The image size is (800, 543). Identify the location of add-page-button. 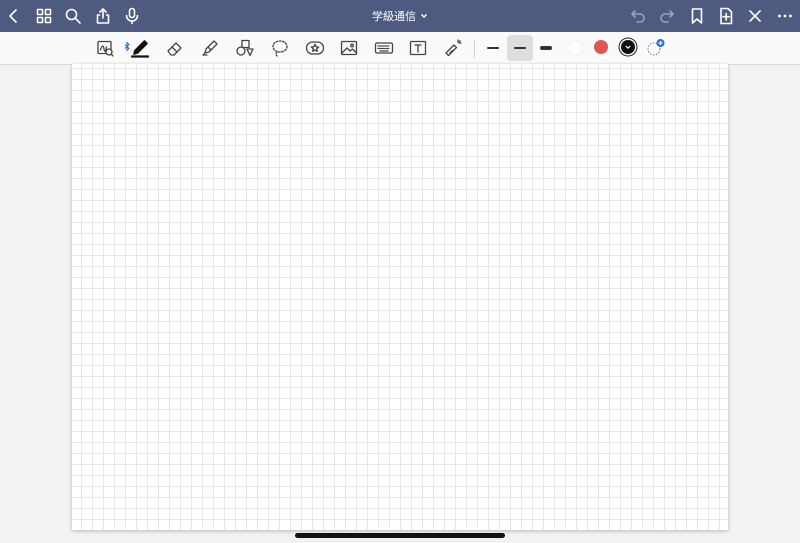
(726, 16).